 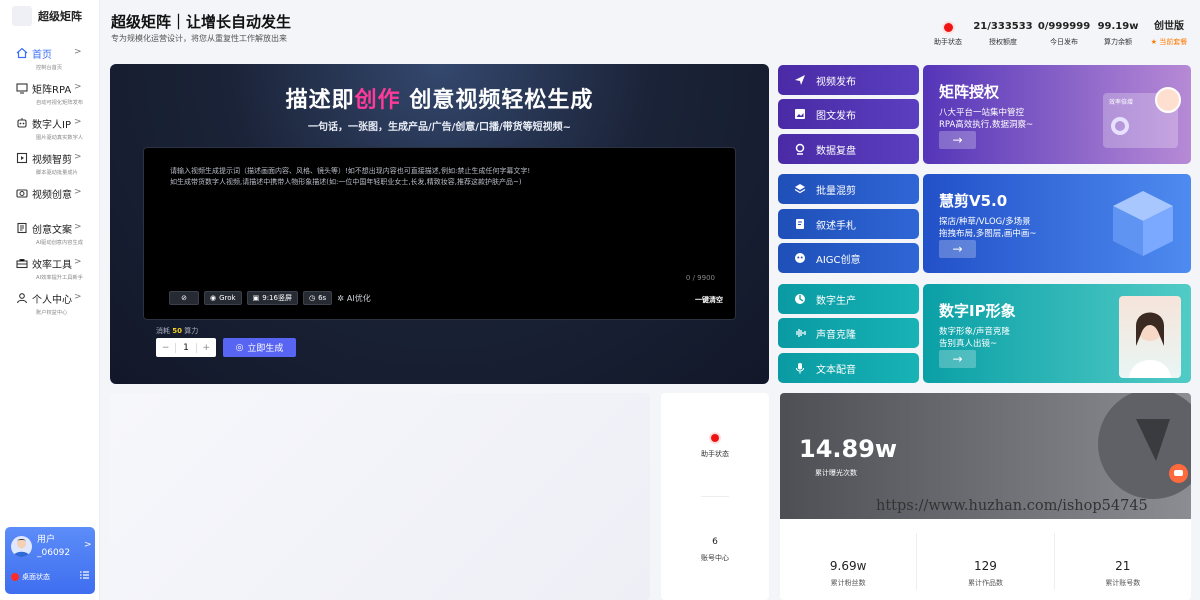 What do you see at coordinates (985, 583) in the screenshot?
I see `stat-label: 累计作品数` at bounding box center [985, 583].